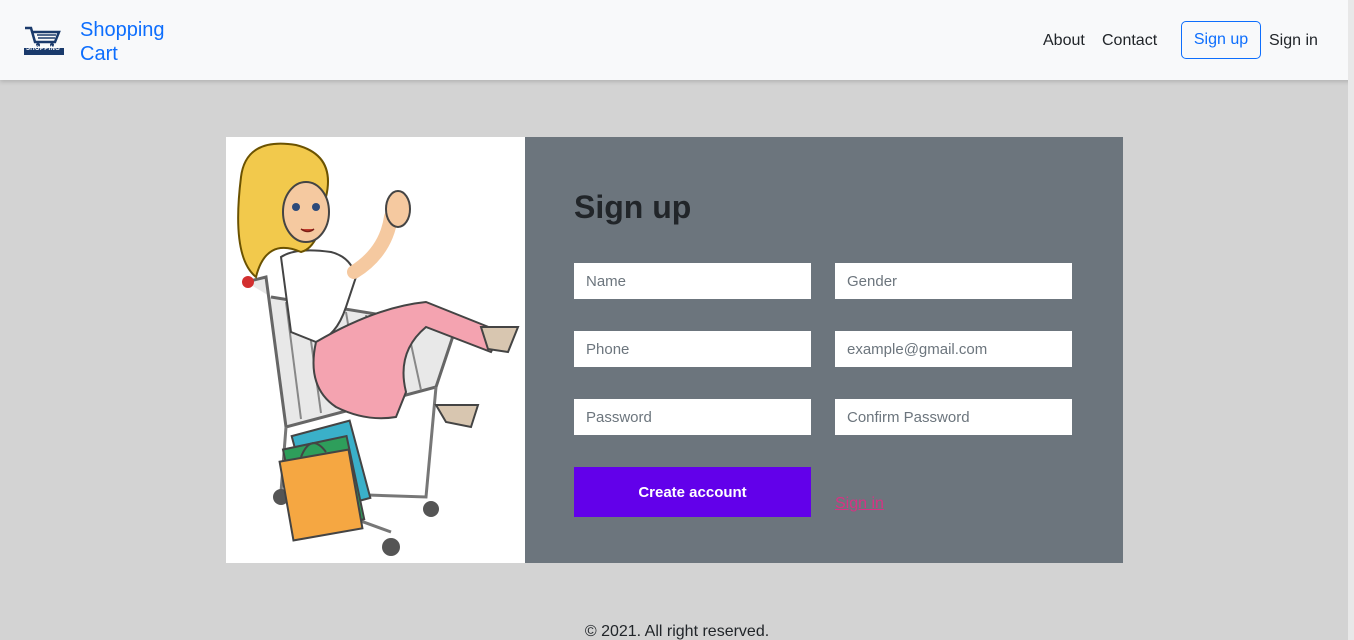 This screenshot has width=1354, height=640. What do you see at coordinates (135, 42) in the screenshot?
I see `brand-name: Shopping Cart` at bounding box center [135, 42].